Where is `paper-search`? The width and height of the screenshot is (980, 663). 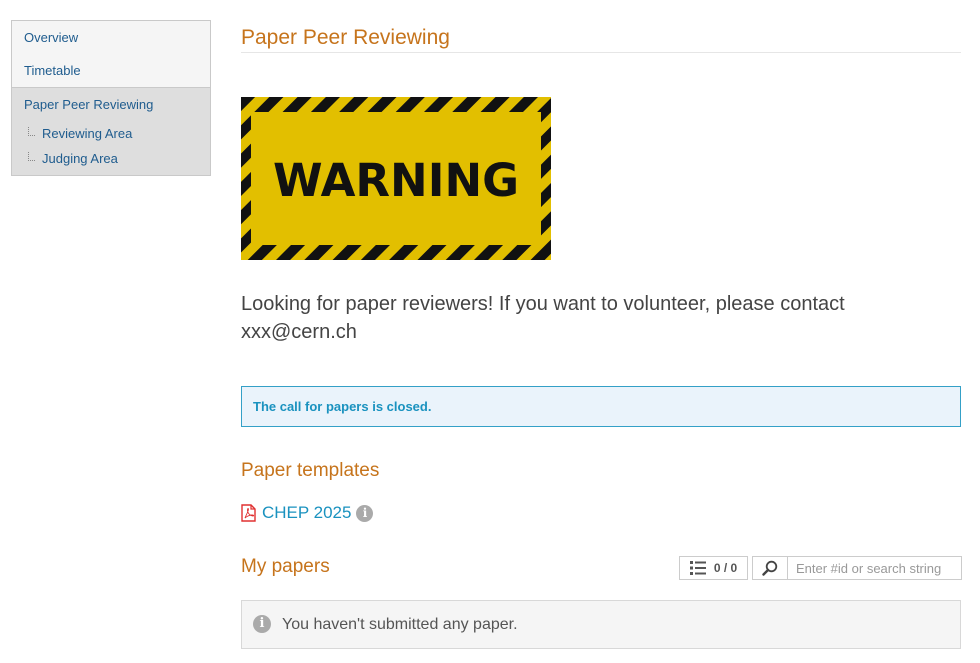 paper-search is located at coordinates (857, 568).